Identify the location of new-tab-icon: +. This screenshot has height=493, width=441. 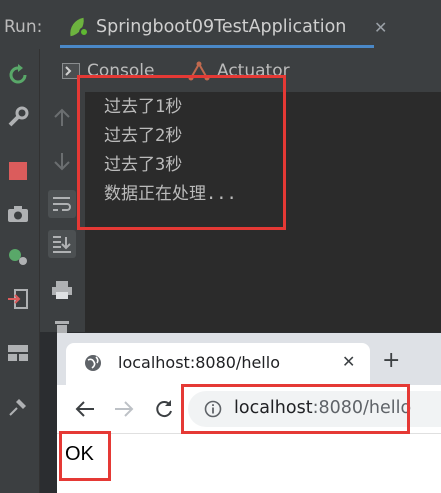
(391, 360).